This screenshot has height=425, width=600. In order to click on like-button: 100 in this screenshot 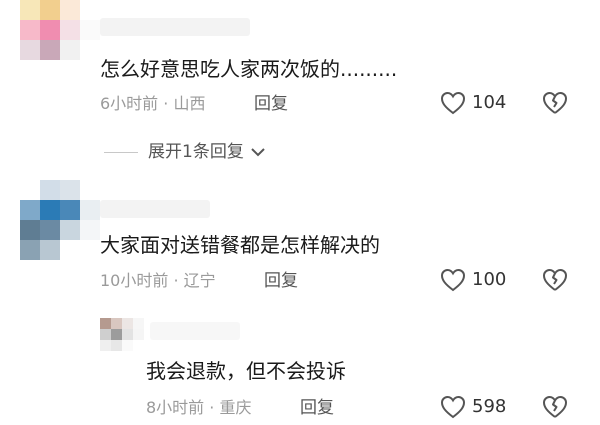, I will do `click(473, 280)`.